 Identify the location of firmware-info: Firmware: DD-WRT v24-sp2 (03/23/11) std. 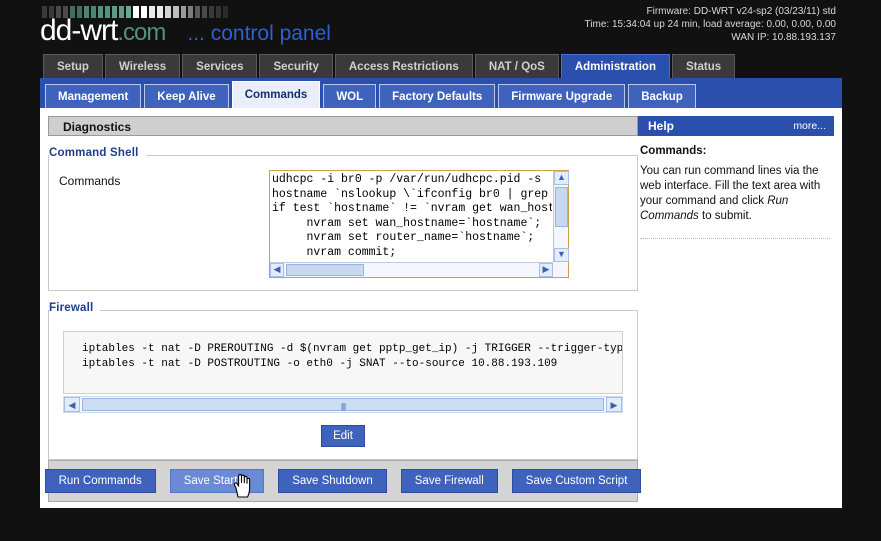
(741, 11).